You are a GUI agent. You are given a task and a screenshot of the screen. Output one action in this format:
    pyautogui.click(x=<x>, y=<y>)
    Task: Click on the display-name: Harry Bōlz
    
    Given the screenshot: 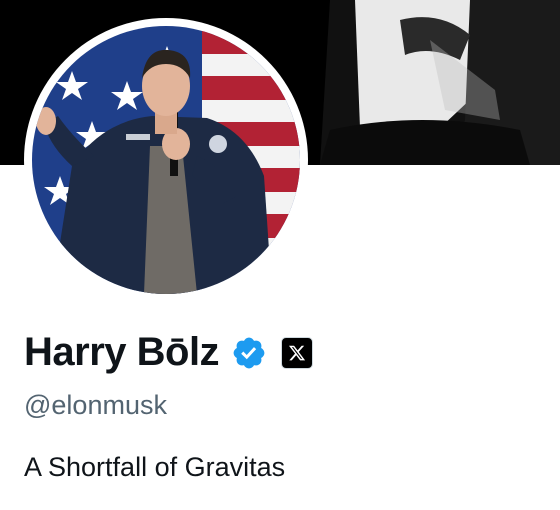 What is the action you would take?
    pyautogui.click(x=122, y=352)
    